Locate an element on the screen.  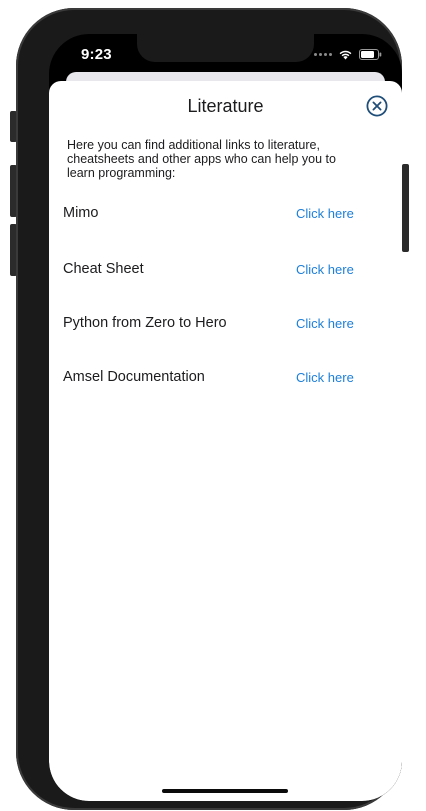
wifi-icon is located at coordinates (345, 55).